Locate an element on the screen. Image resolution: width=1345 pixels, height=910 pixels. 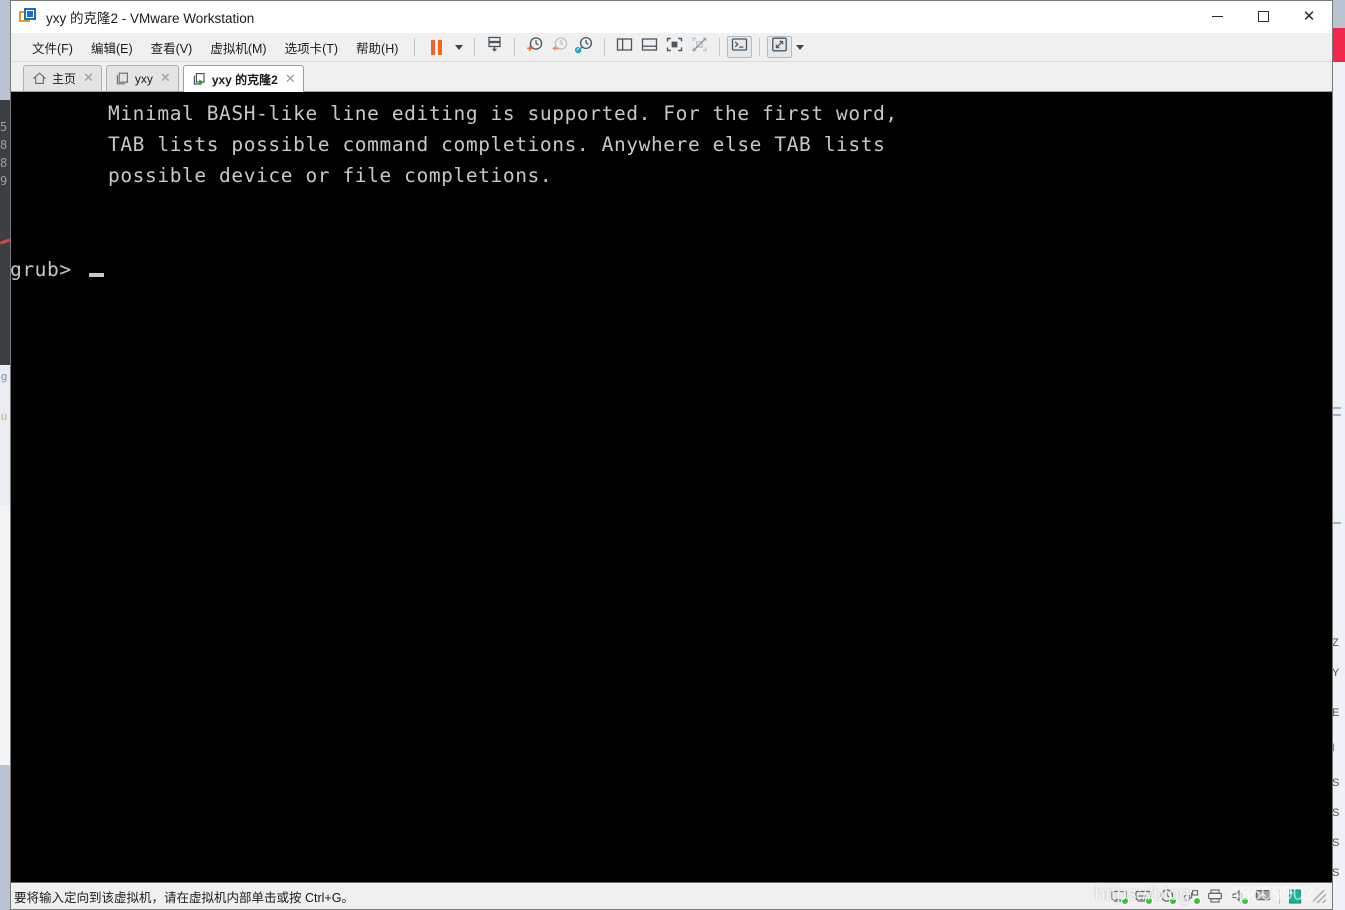
resize-grip-icon is located at coordinates (1319, 896).